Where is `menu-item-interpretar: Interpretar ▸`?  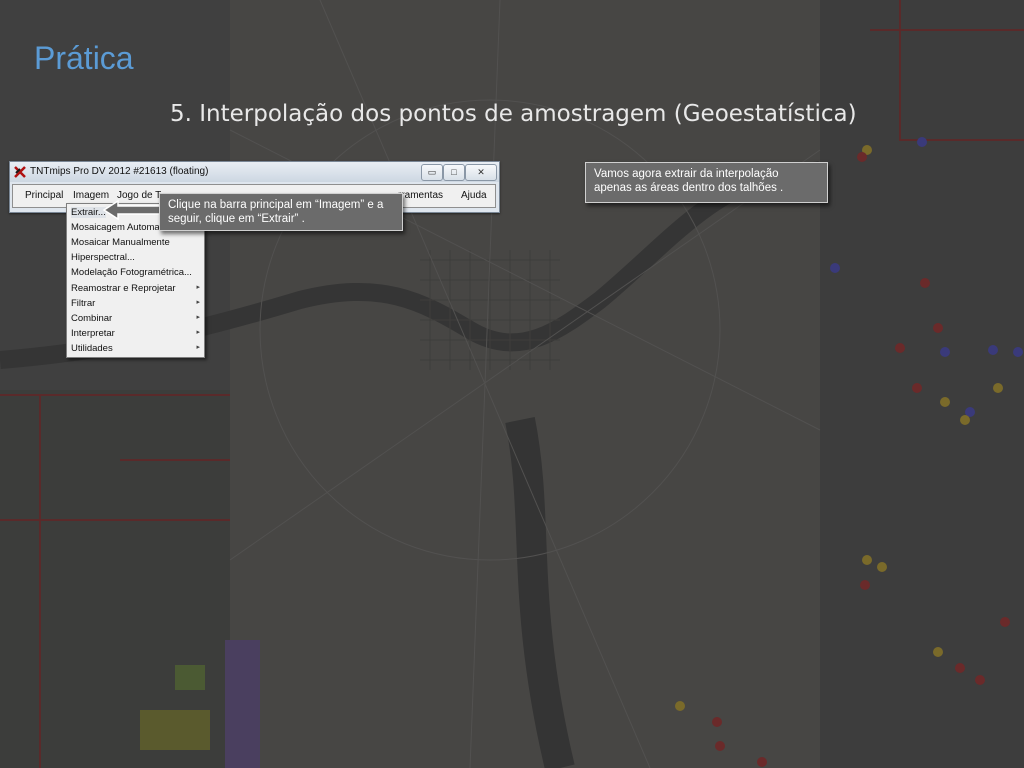 menu-item-interpretar: Interpretar ▸ is located at coordinates (135, 333).